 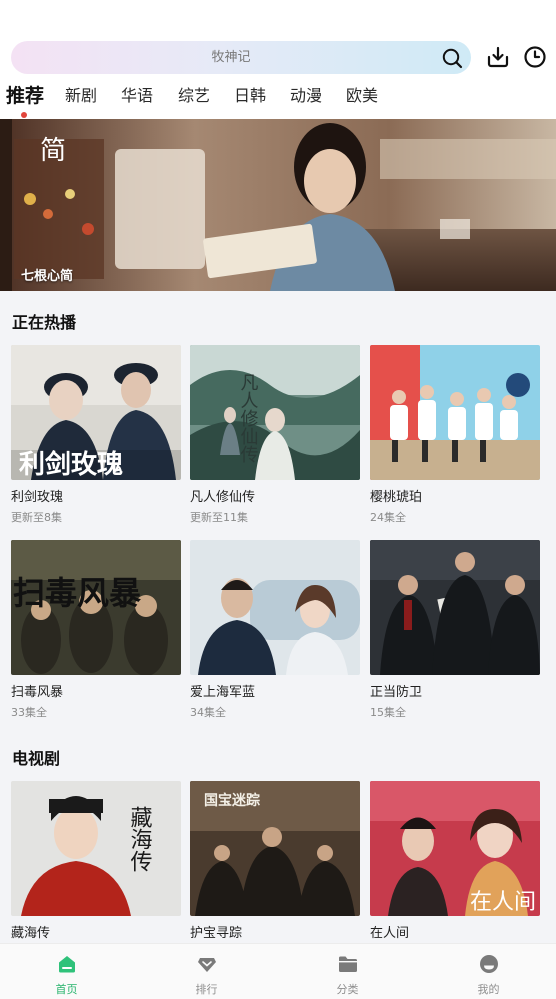 What do you see at coordinates (81, 96) in the screenshot?
I see `tab-new-drama: 新剧` at bounding box center [81, 96].